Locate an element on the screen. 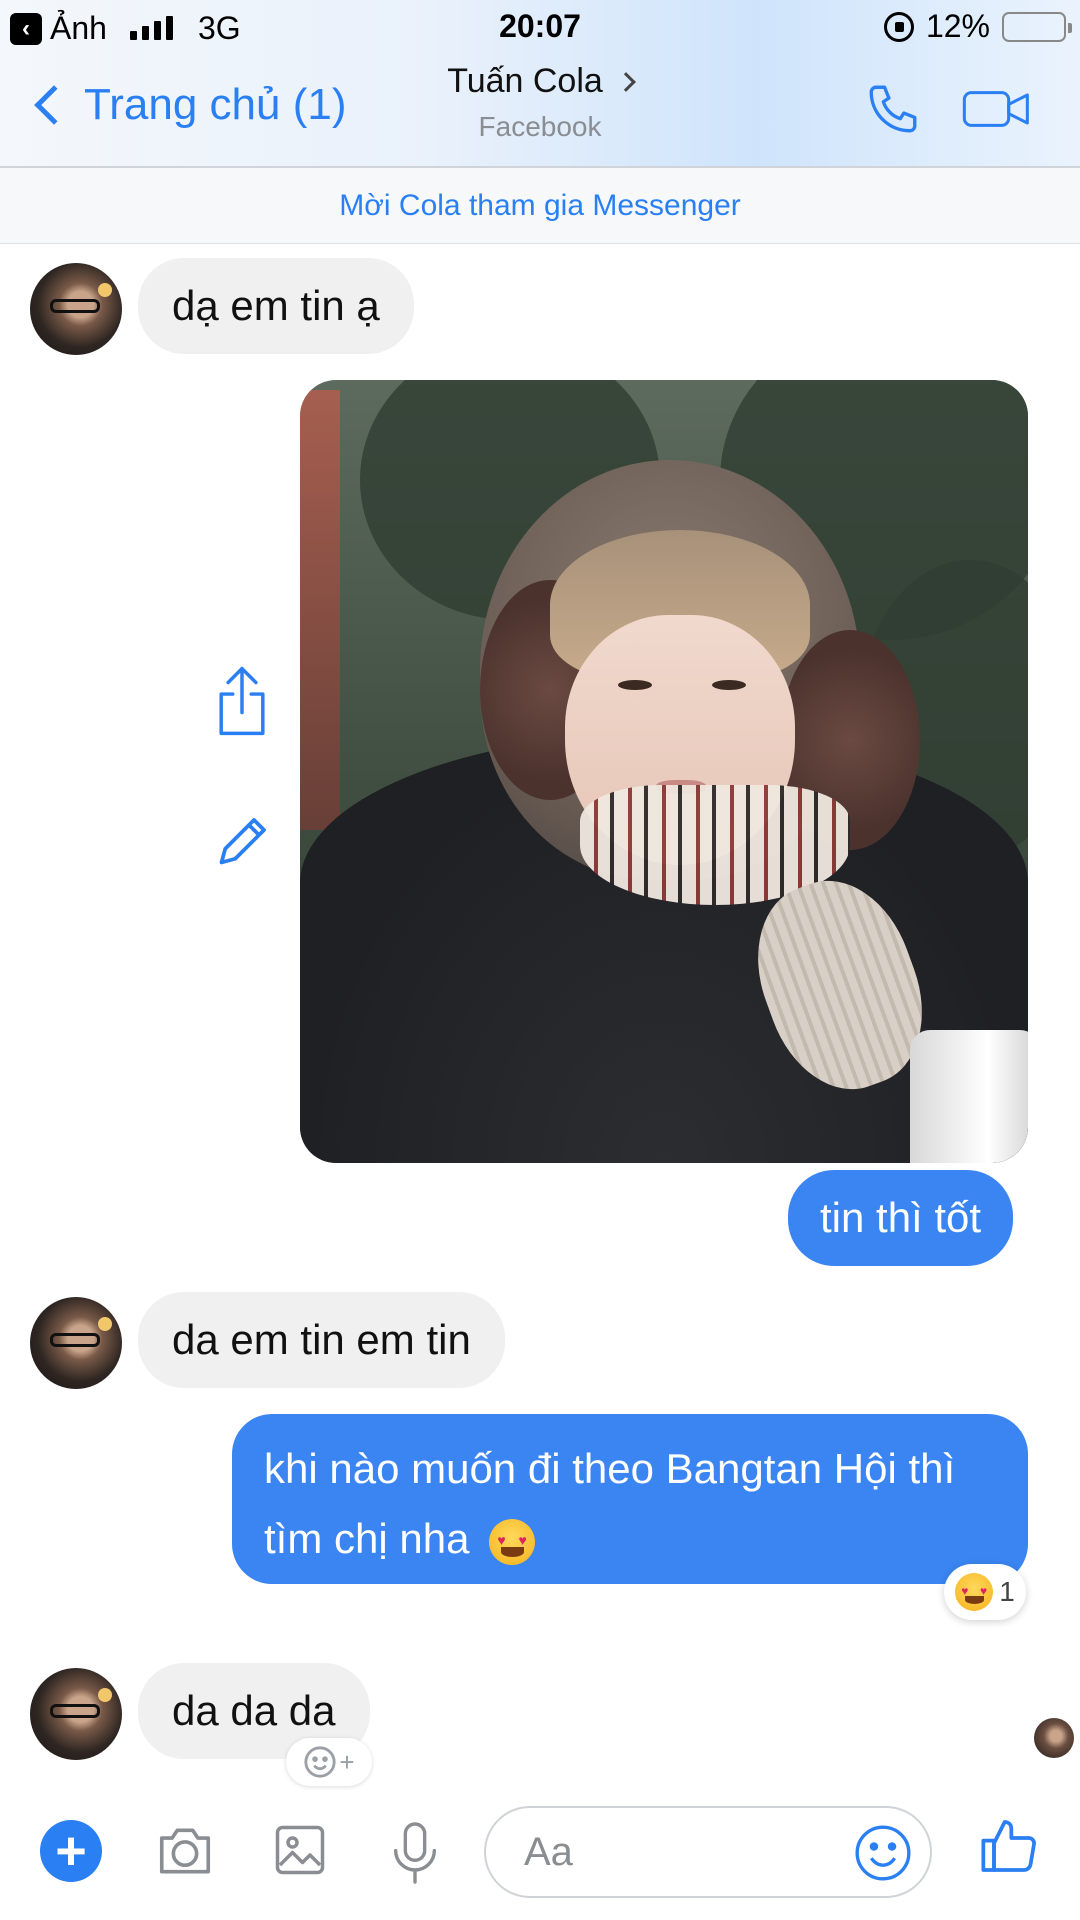 The image size is (1080, 1920). chevron-right-icon is located at coordinates (625, 81).